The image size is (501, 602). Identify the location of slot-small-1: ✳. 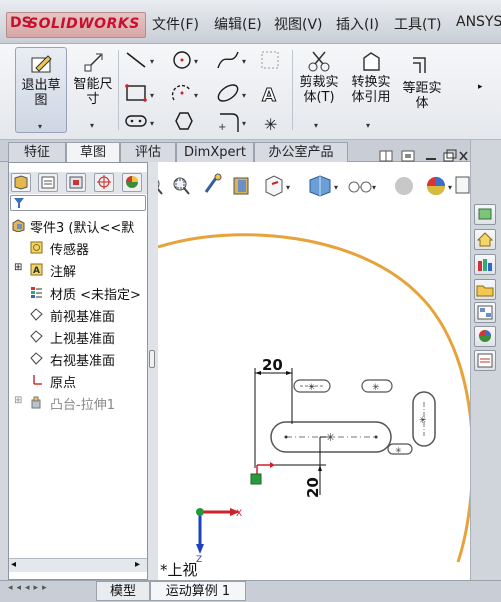
(312, 386).